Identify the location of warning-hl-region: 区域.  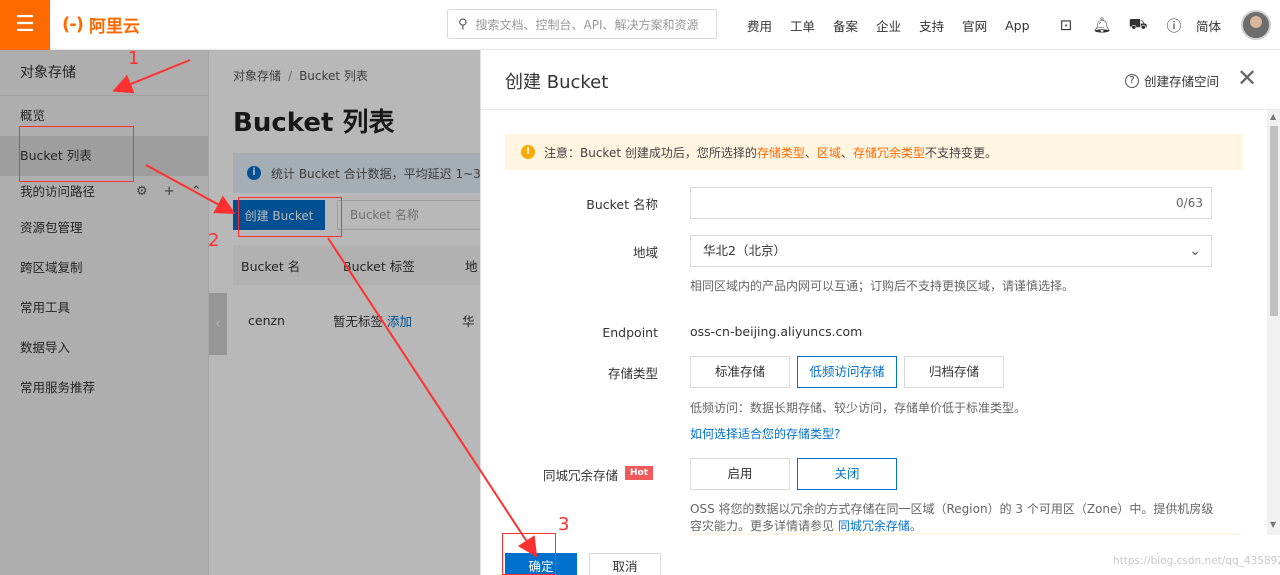
(828, 152).